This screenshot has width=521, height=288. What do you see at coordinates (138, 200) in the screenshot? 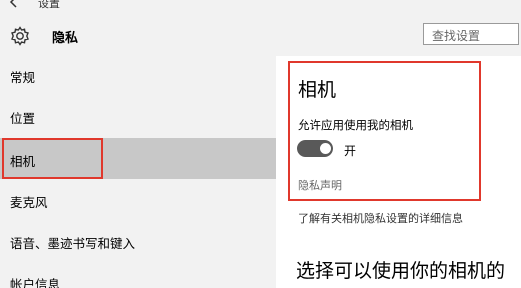
I see `sidebar-item-microphone: 麦克风` at bounding box center [138, 200].